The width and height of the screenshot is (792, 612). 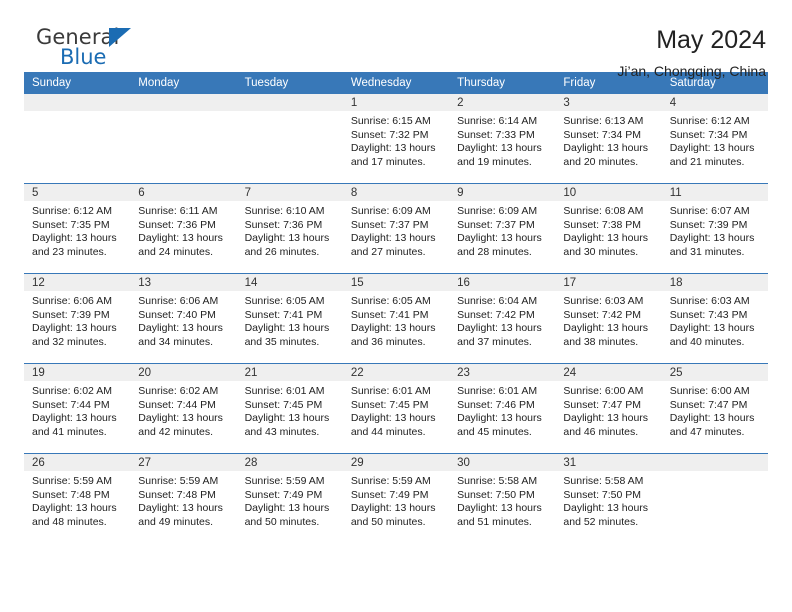 What do you see at coordinates (502, 462) in the screenshot?
I see `day-number: 30` at bounding box center [502, 462].